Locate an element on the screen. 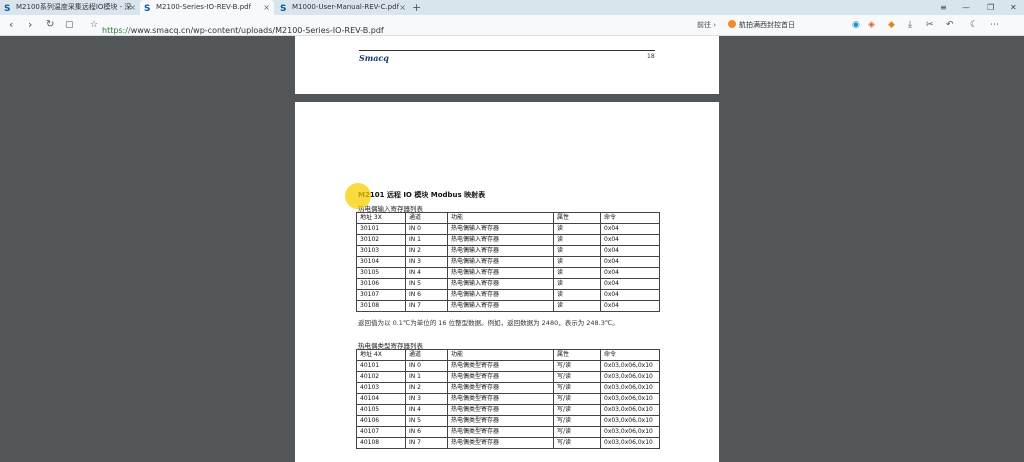 The image size is (1024, 462). cell: IN 4 is located at coordinates (426, 410).